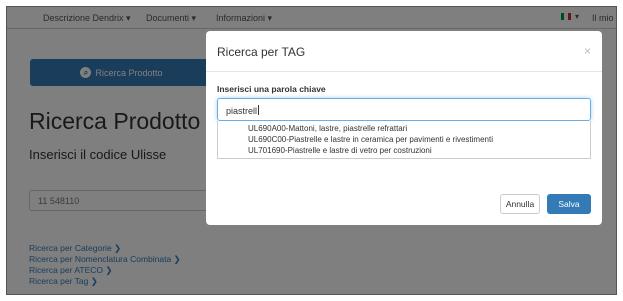 This screenshot has width=623, height=301. What do you see at coordinates (587, 51) in the screenshot?
I see `close-icon: ×` at bounding box center [587, 51].